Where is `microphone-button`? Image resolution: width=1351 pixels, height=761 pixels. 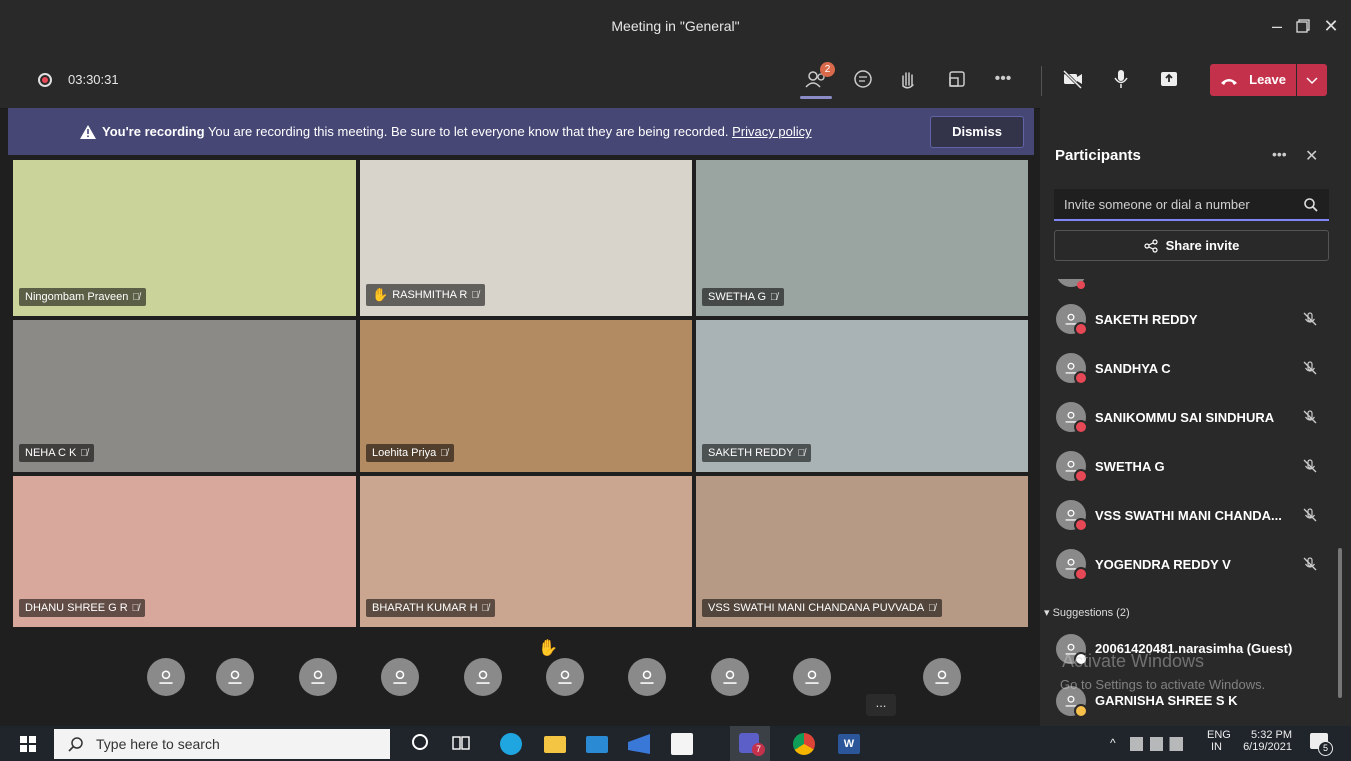 microphone-button is located at coordinates (1121, 79).